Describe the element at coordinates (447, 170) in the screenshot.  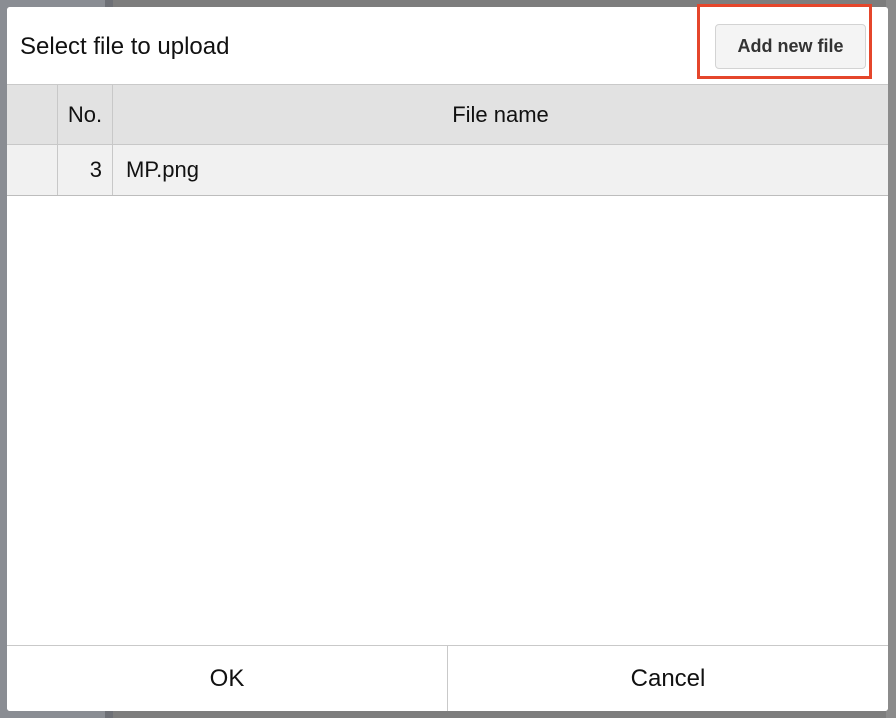
I see `table-row: 3 MP.png` at that location.